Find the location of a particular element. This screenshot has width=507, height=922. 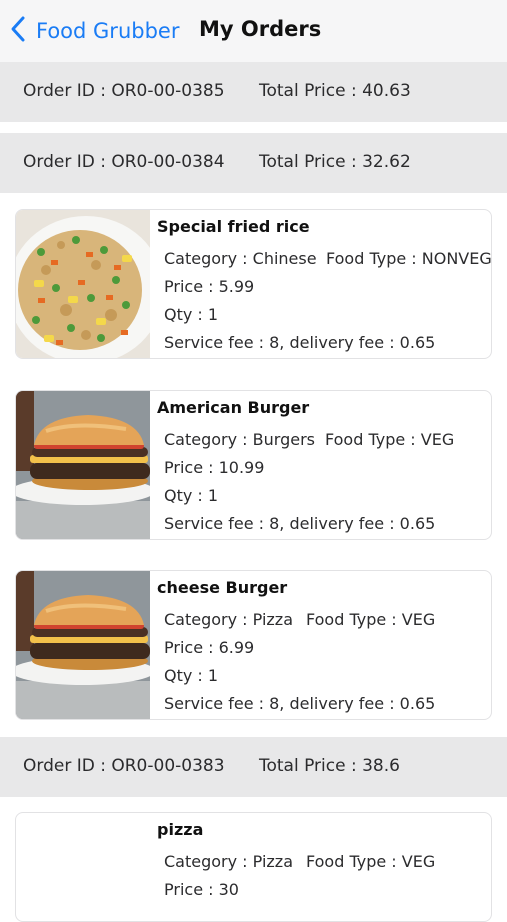

item-price: Price : 30 is located at coordinates (201, 889).